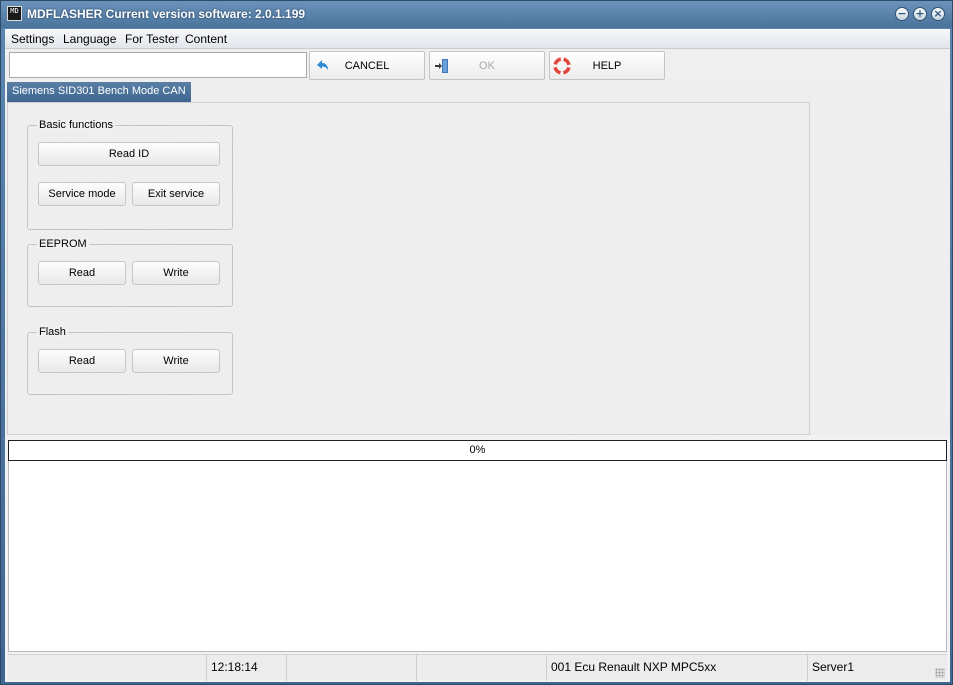  Describe the element at coordinates (89, 39) in the screenshot. I see `menu-language: Language` at that location.